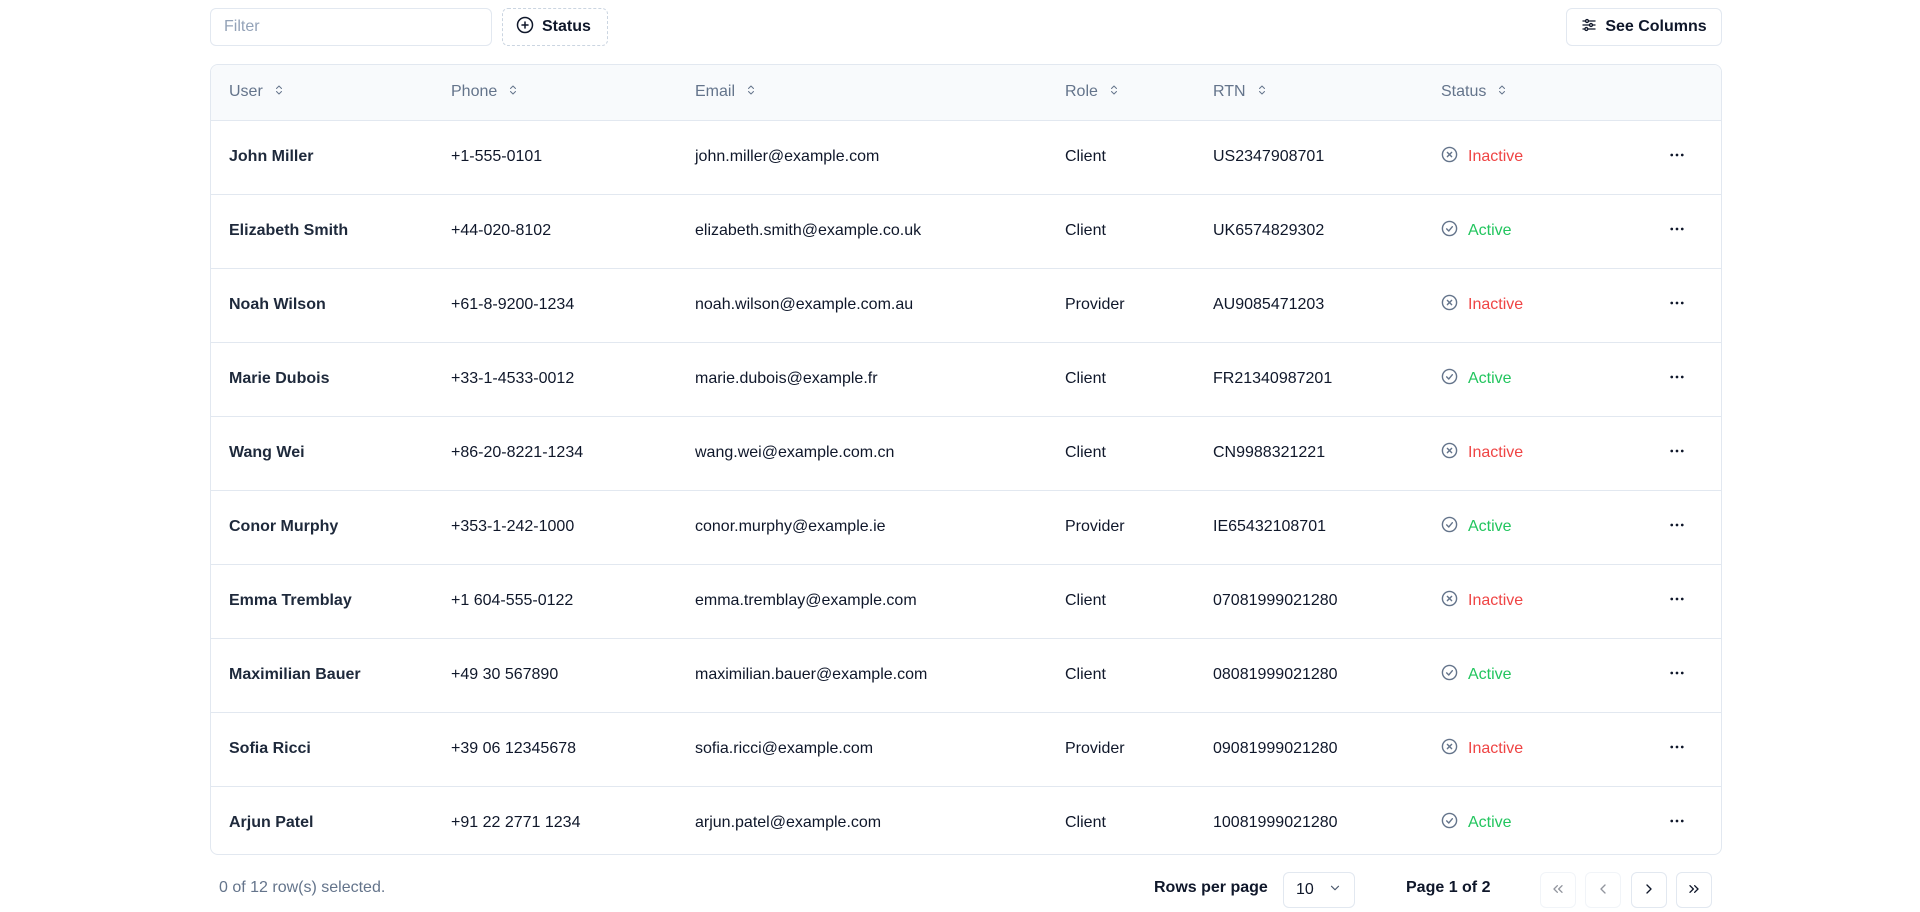 The image size is (1920, 912). I want to click on x-circle-icon, so click(1449, 749).